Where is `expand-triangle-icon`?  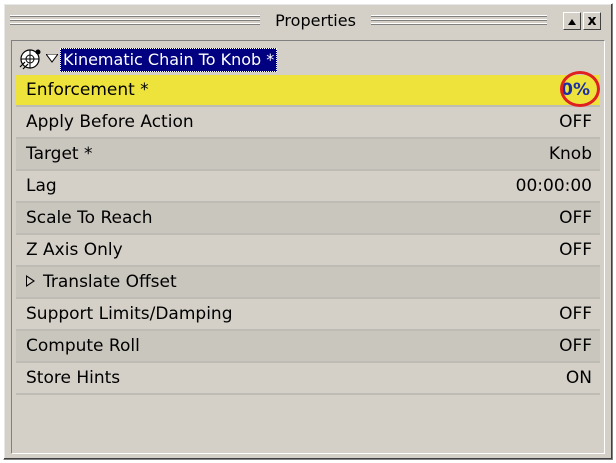
expand-triangle-icon is located at coordinates (30, 281).